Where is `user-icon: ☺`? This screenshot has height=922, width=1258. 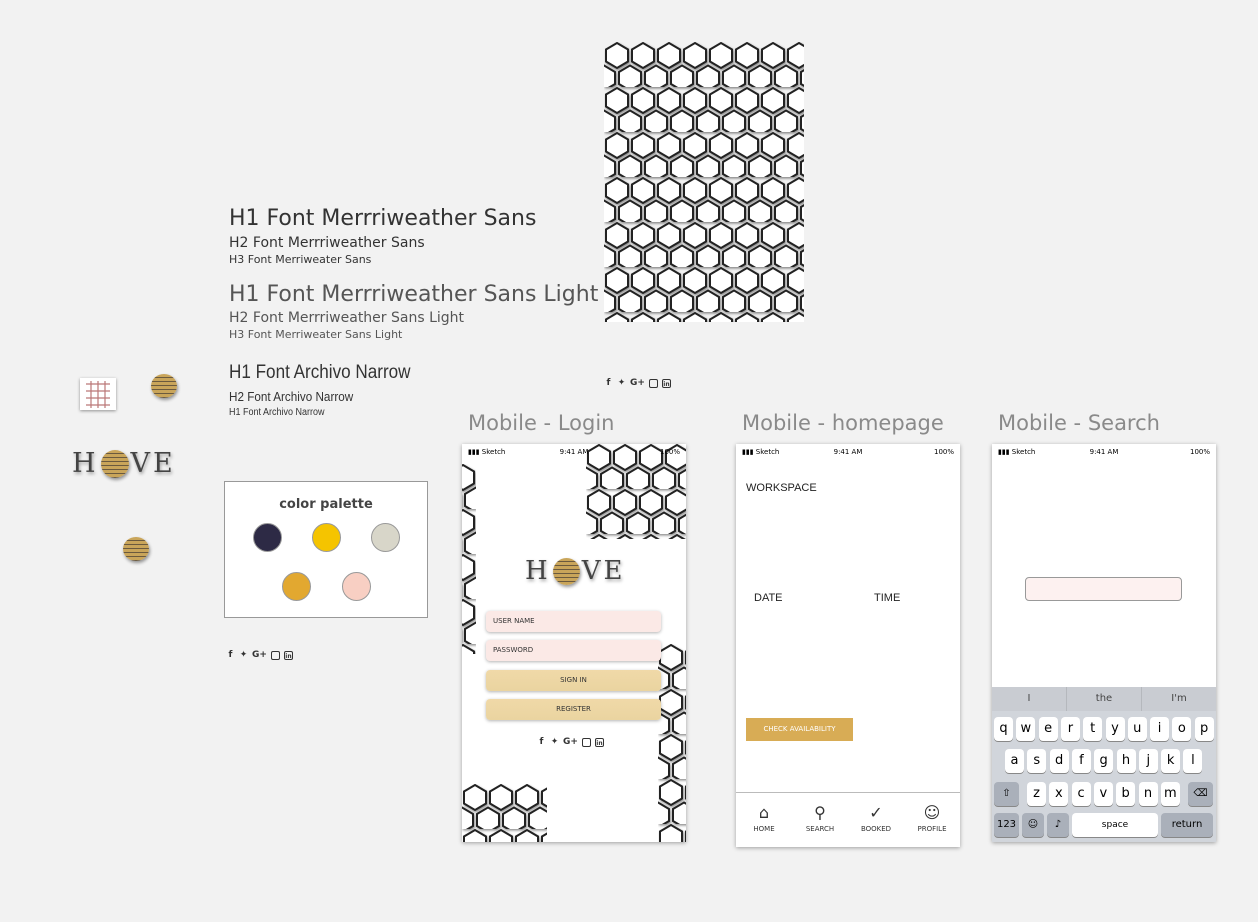 user-icon: ☺ is located at coordinates (932, 812).